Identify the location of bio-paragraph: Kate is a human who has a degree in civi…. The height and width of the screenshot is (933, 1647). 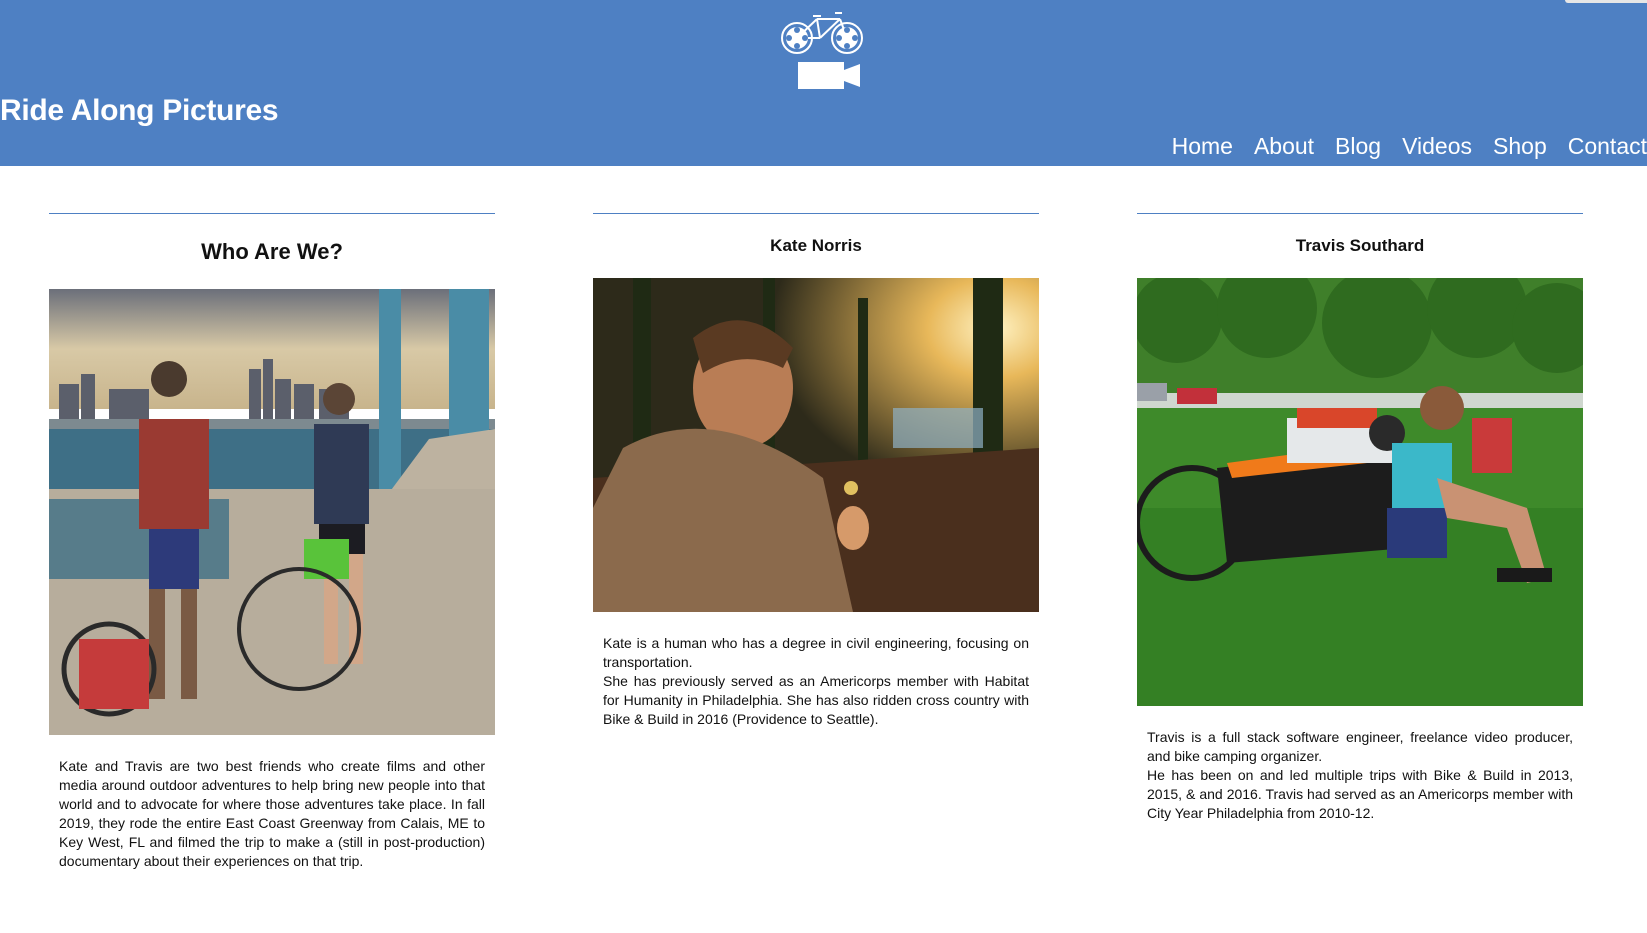
(816, 652).